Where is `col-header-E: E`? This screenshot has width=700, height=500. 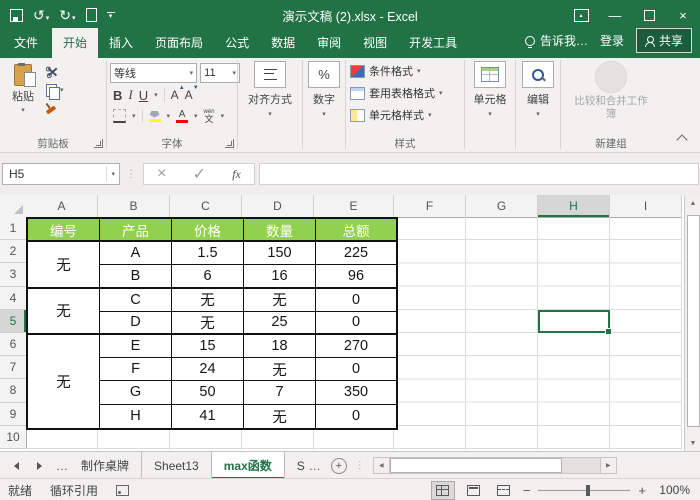 col-header-E: E is located at coordinates (354, 206).